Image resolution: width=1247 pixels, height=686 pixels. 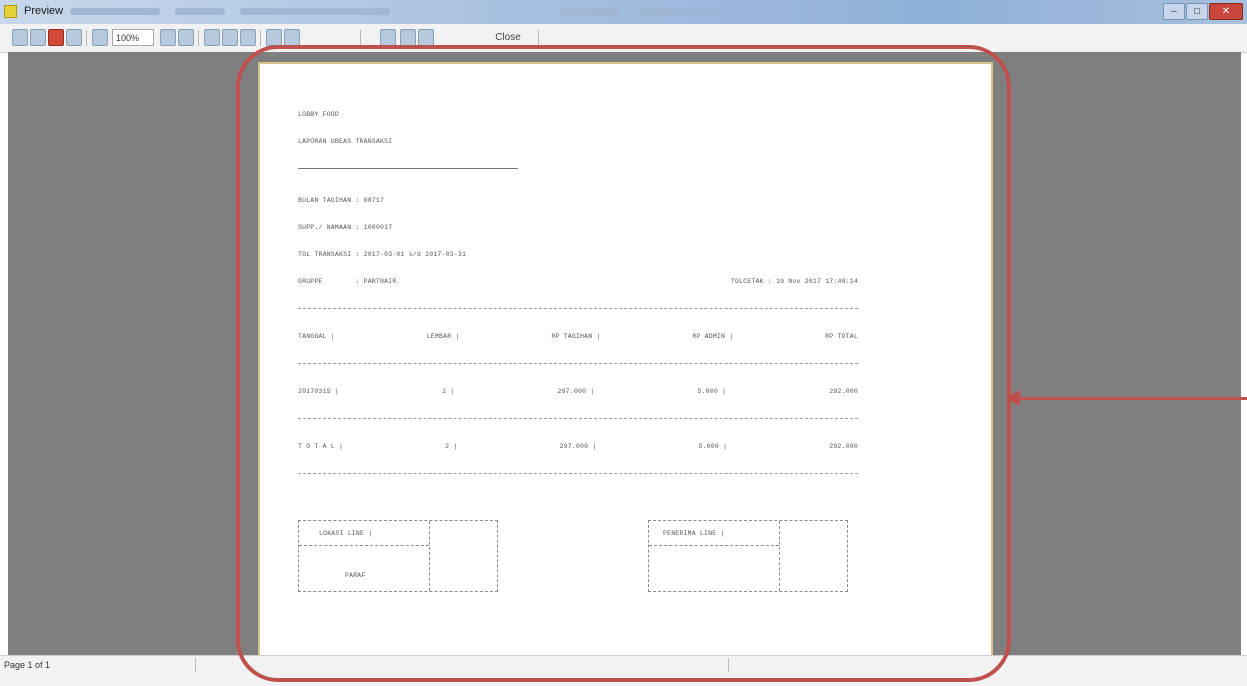 What do you see at coordinates (443, 336) in the screenshot?
I see `column-header: LEMBAR |` at bounding box center [443, 336].